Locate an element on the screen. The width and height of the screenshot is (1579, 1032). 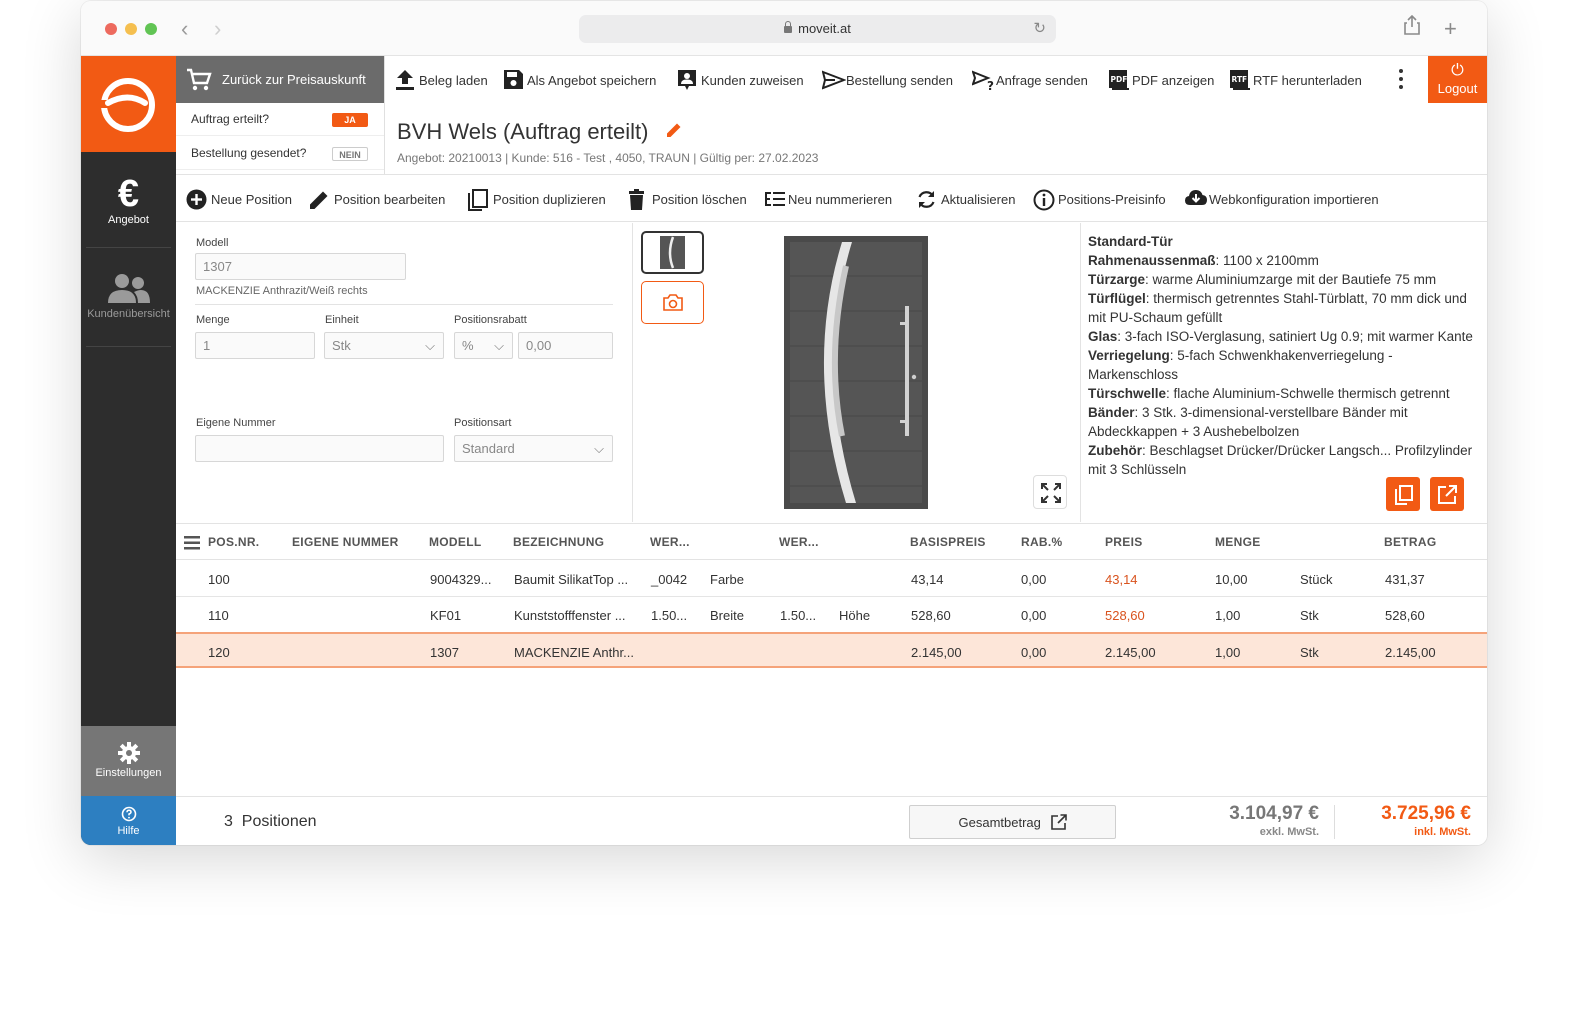
new-tab-icon: + is located at coordinates (1450, 29).